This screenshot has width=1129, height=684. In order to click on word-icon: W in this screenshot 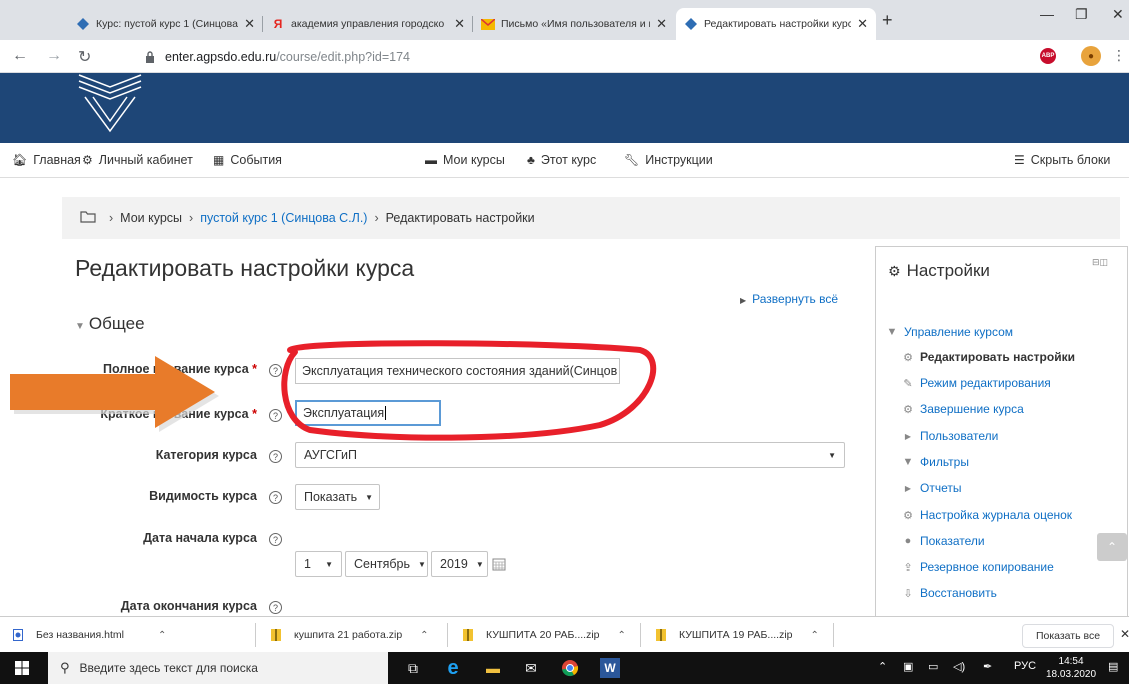, I will do `click(610, 668)`.